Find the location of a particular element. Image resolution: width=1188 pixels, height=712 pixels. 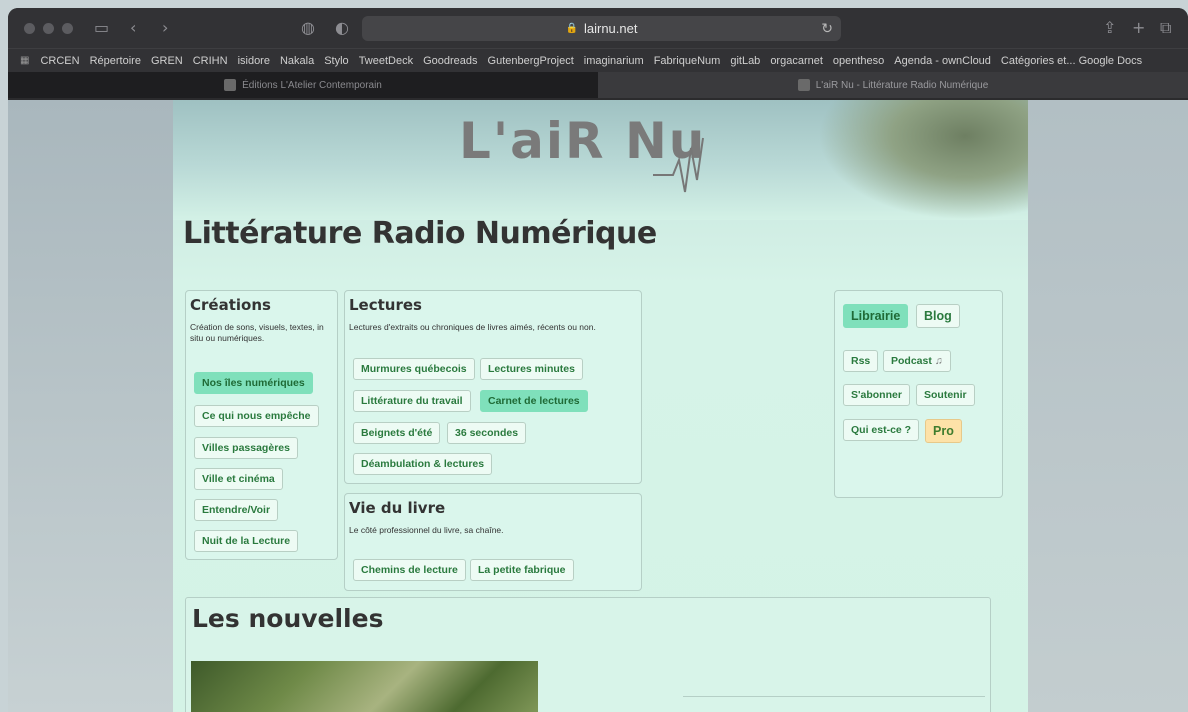

bookmark-item: GREN is located at coordinates (167, 61).